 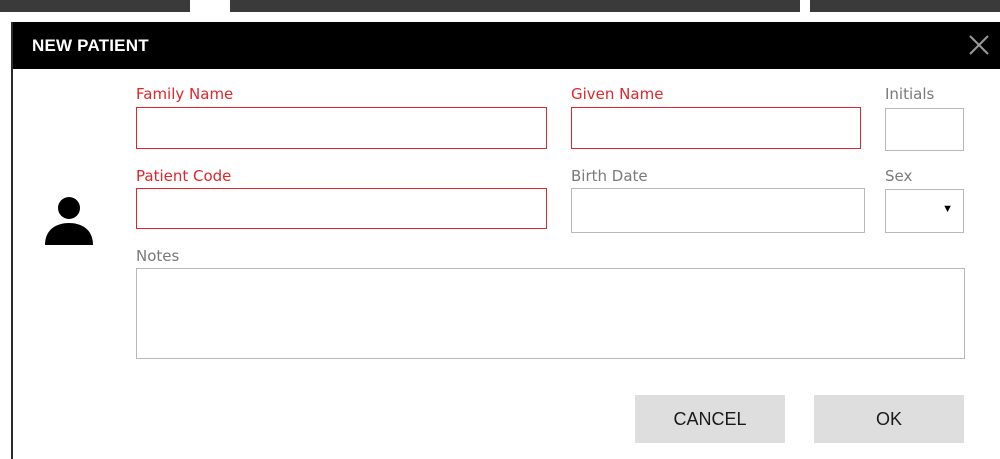 I want to click on dialog-title: NEW PATIENT, so click(x=90, y=45).